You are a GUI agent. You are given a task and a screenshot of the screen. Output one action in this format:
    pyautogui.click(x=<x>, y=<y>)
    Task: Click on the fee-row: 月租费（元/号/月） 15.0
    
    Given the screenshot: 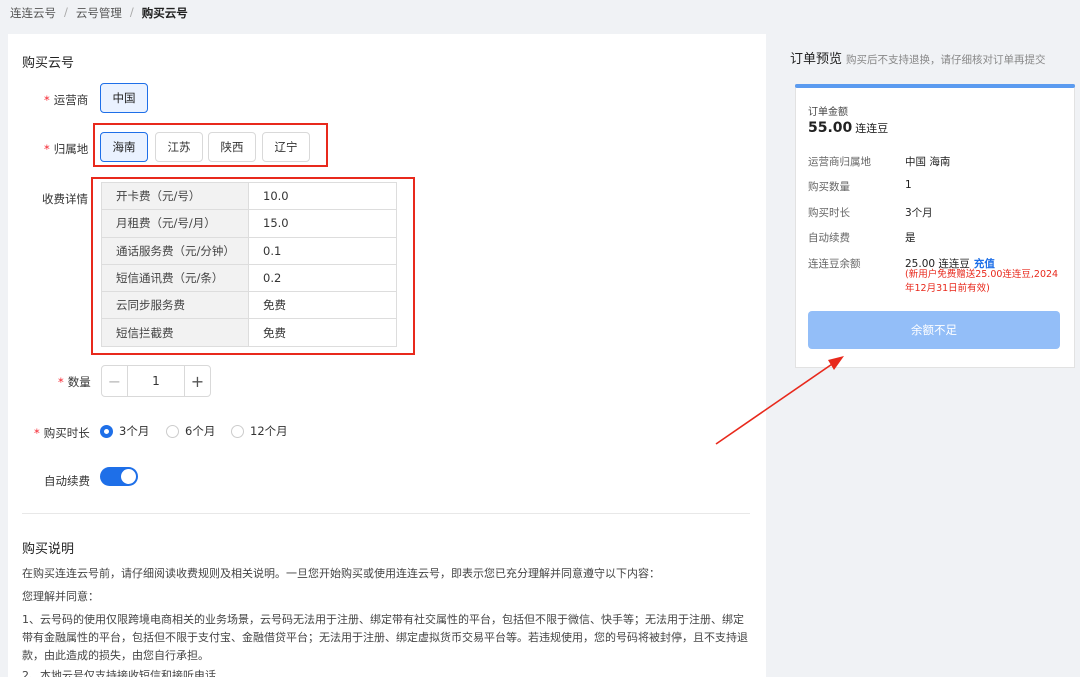 What is the action you would take?
    pyautogui.click(x=249, y=223)
    